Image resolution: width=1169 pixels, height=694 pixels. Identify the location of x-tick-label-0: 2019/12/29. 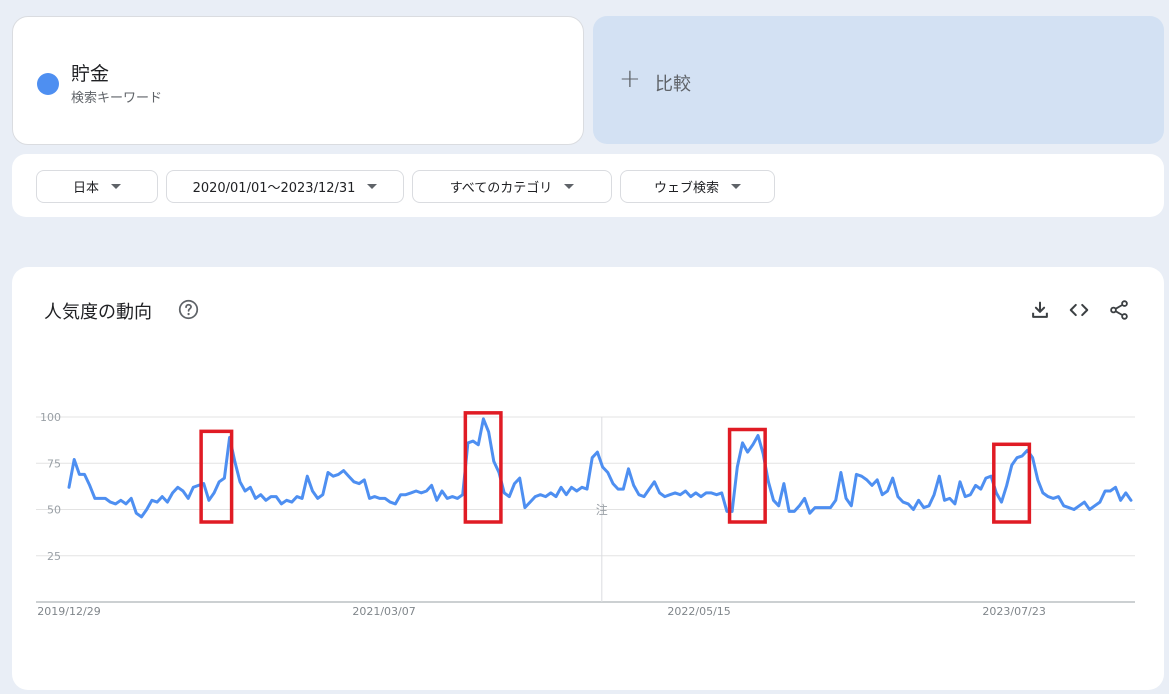
(68, 611).